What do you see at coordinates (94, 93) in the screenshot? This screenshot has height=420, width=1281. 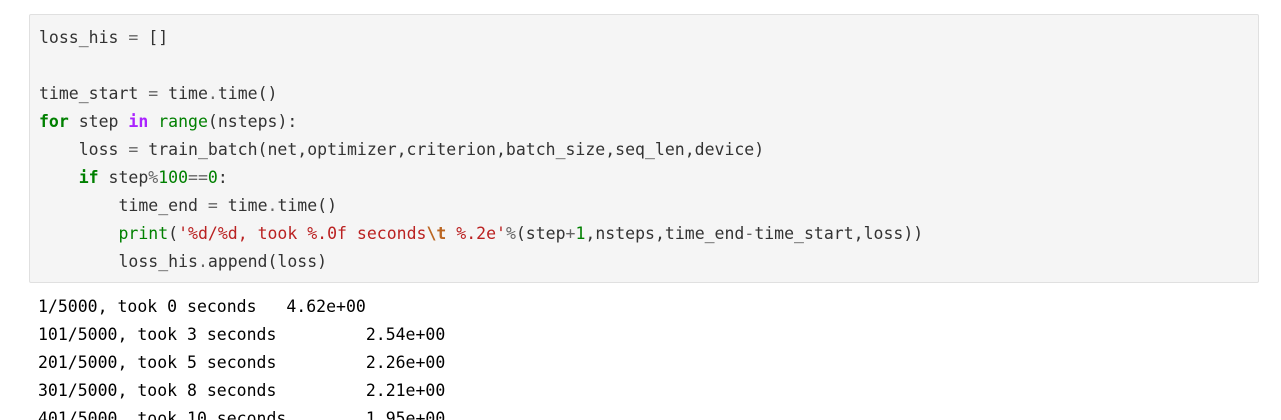 I see `code-token: time_start` at bounding box center [94, 93].